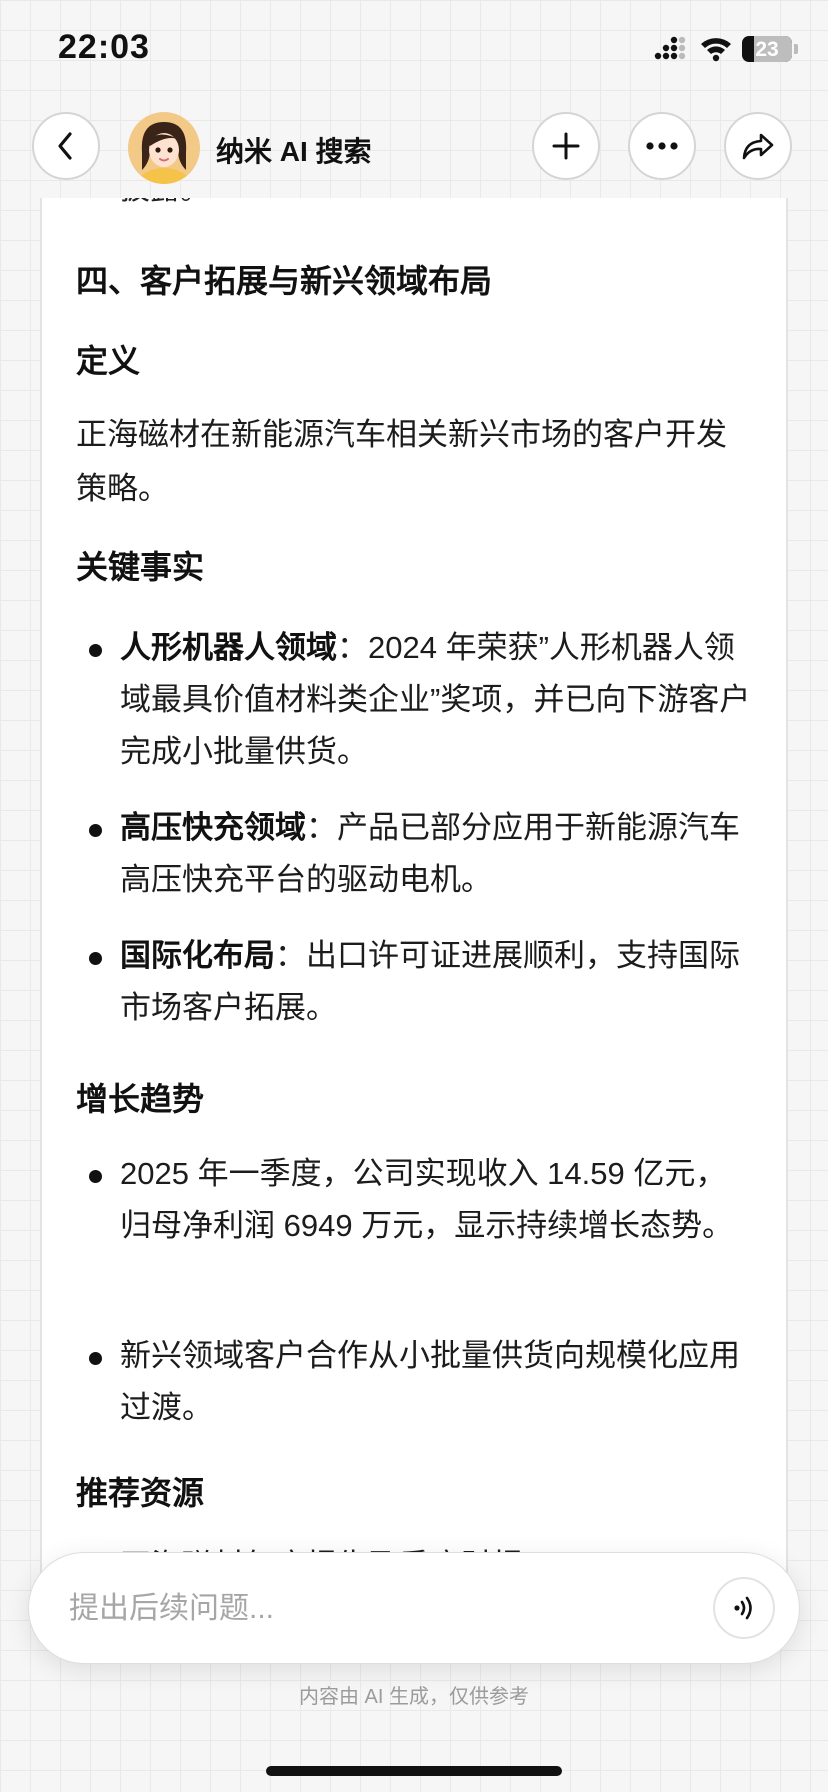  What do you see at coordinates (228, 647) in the screenshot?
I see `fact-label: 人形机器人领域` at bounding box center [228, 647].